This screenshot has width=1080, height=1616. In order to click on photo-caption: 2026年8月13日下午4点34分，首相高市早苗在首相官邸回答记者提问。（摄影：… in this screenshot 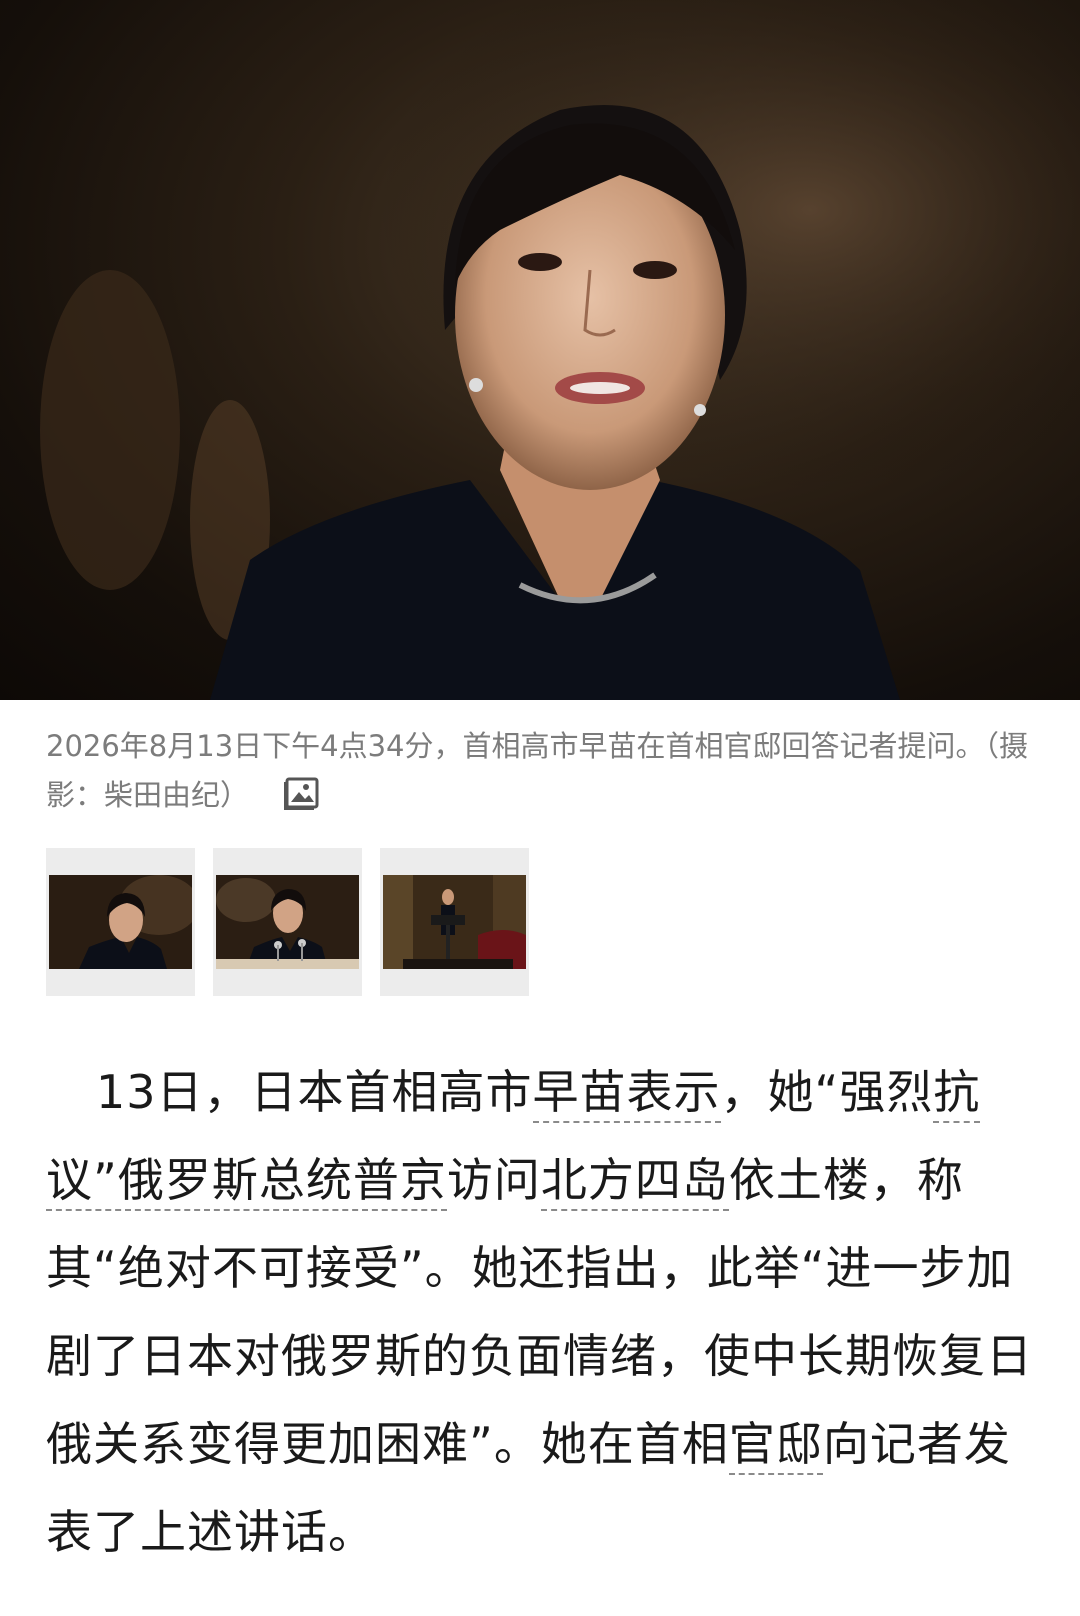, I will do `click(541, 771)`.